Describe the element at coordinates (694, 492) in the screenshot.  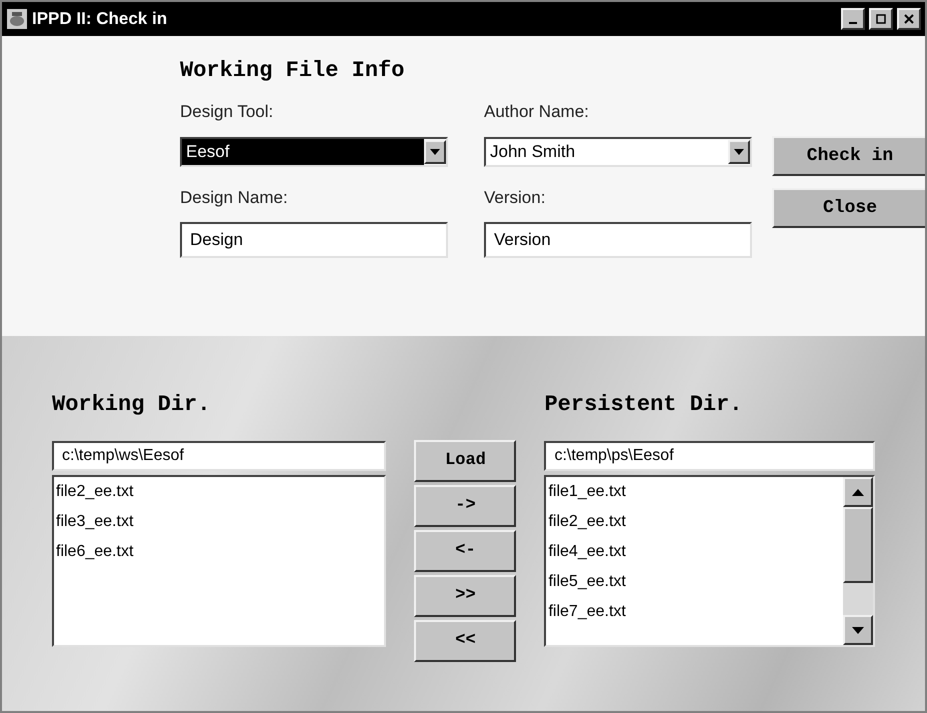
I see `file-list-item: file1_ee.txt` at that location.